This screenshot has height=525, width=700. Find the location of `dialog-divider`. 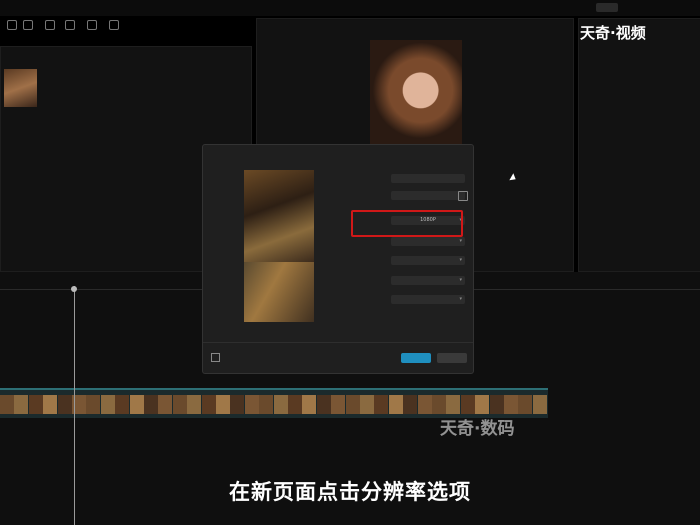

dialog-divider is located at coordinates (338, 342).